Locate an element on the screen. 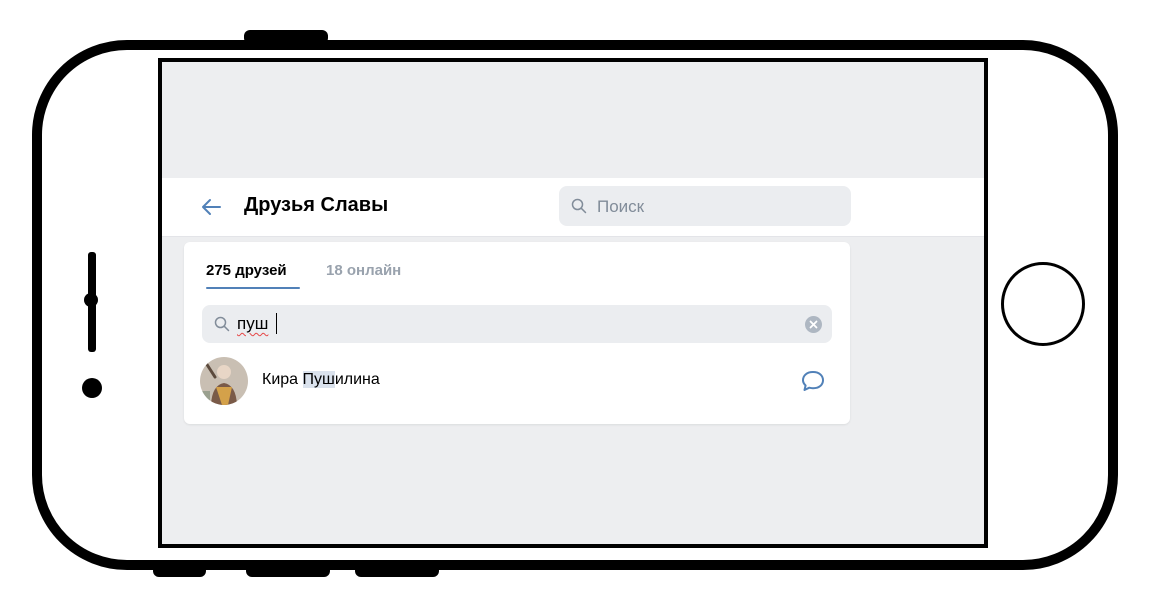 Image resolution: width=1151 pixels, height=607 pixels. clear-icon is located at coordinates (813, 324).